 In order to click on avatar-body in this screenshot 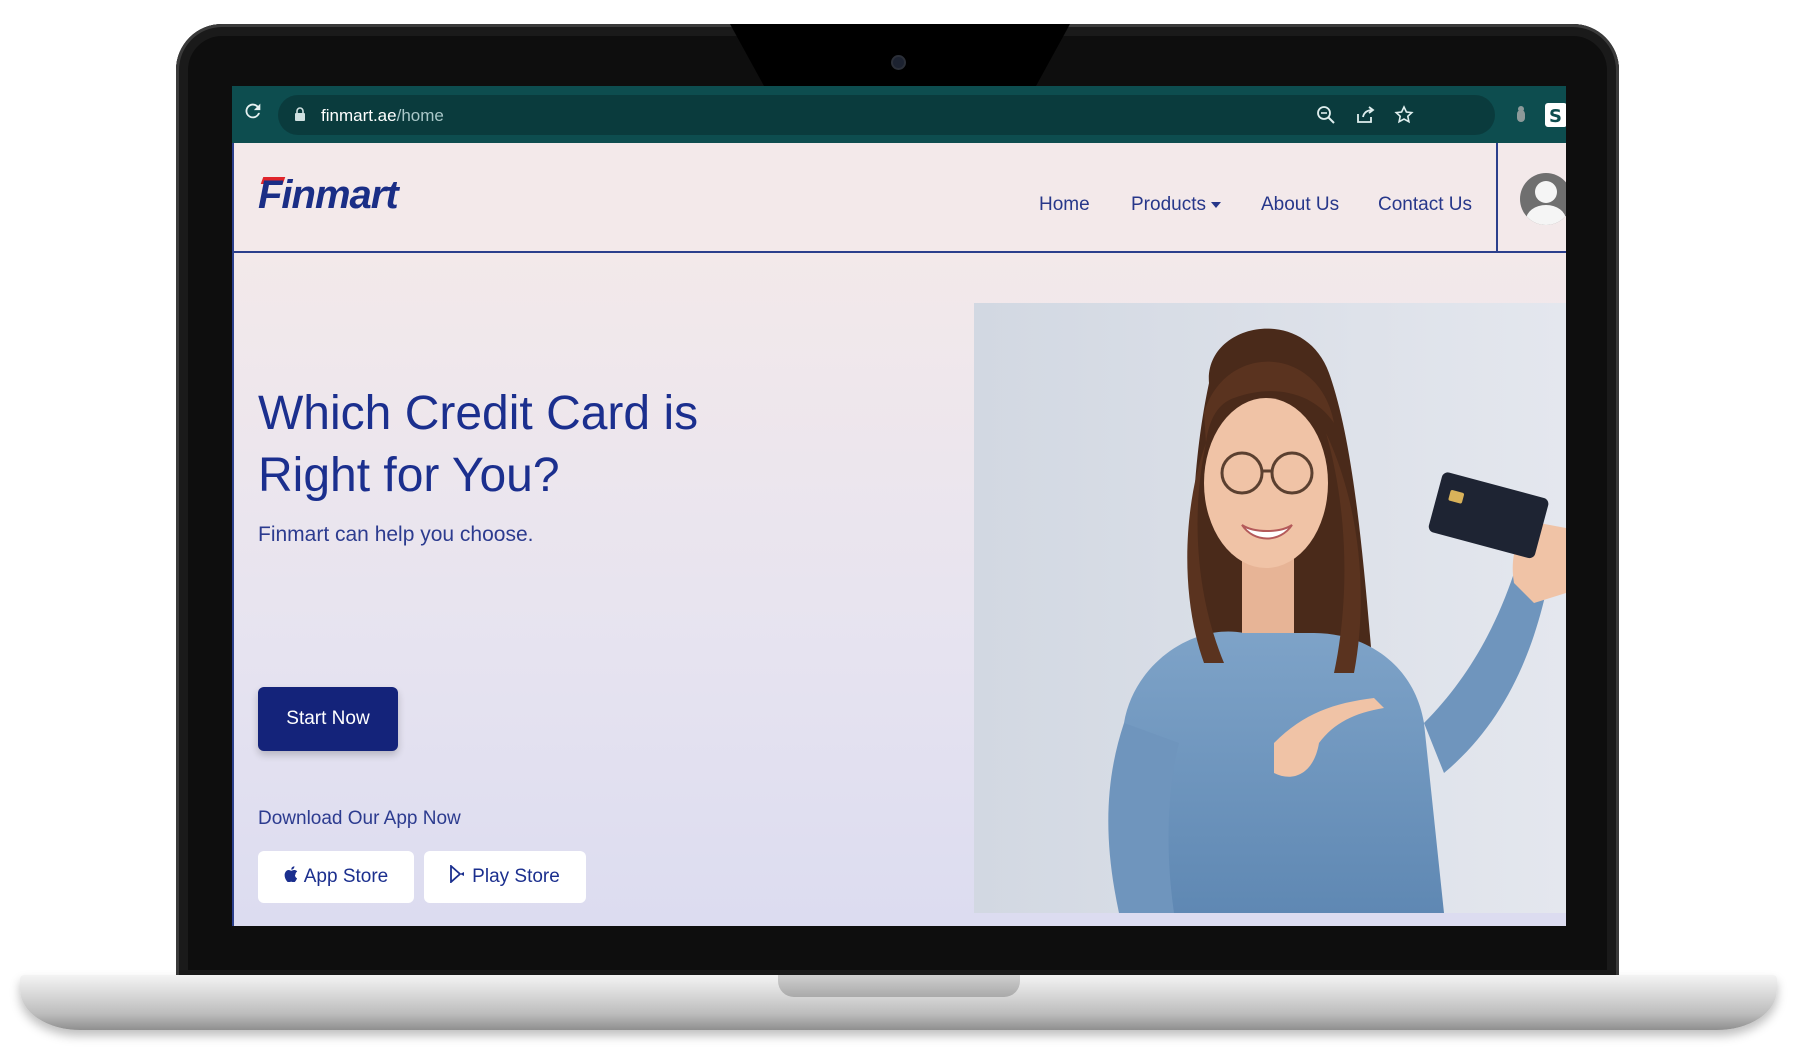, I will do `click(1546, 215)`.